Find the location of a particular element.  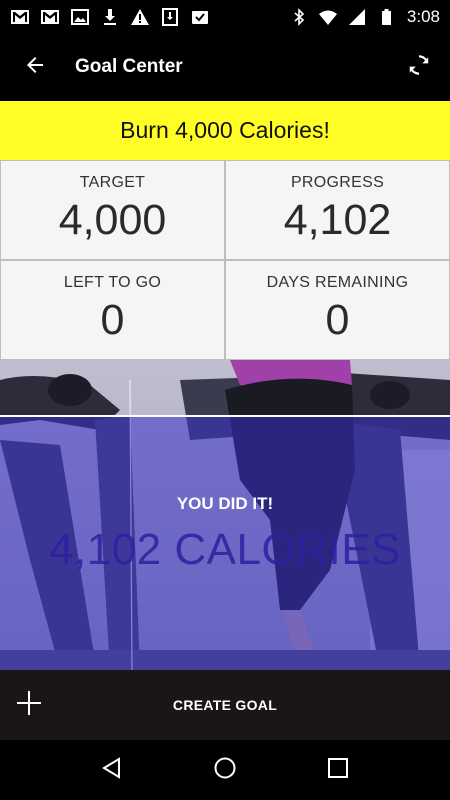

refresh-icon is located at coordinates (419, 67).